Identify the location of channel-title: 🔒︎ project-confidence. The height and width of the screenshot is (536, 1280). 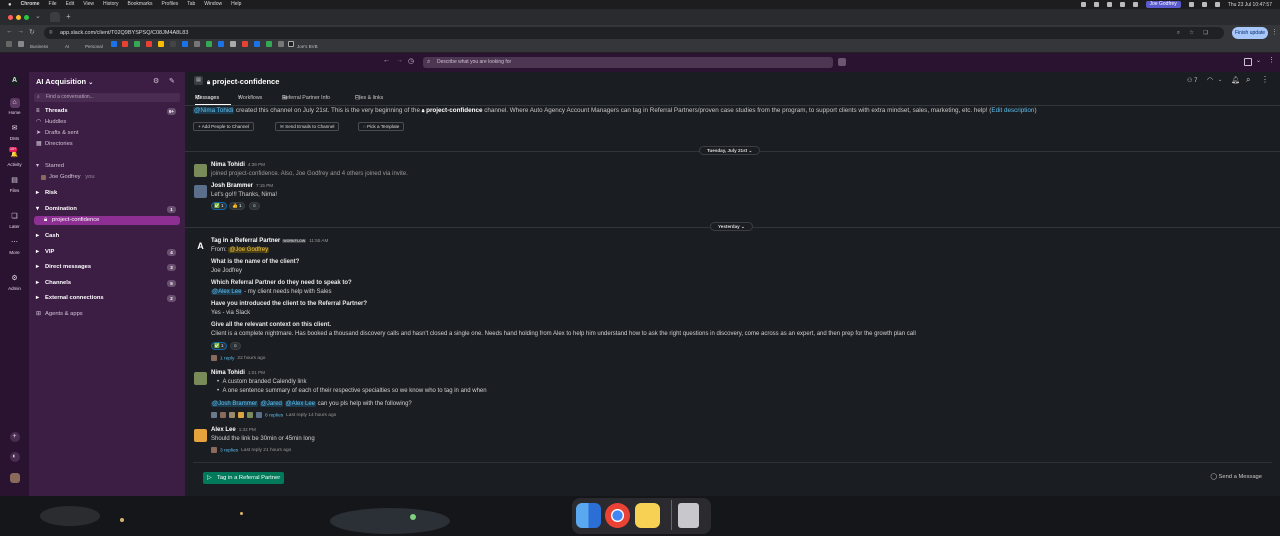
(243, 82).